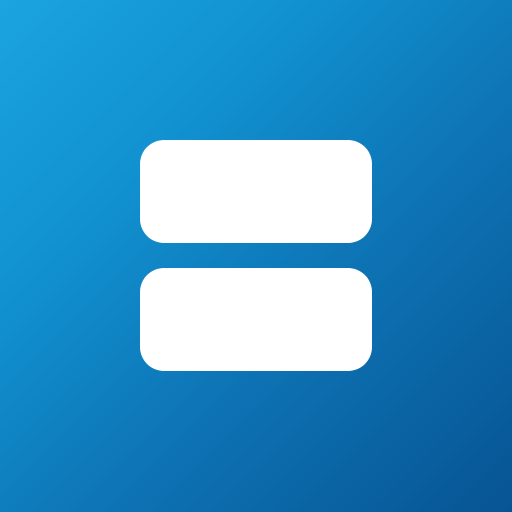 The height and width of the screenshot is (512, 512). Describe the element at coordinates (256, 191) in the screenshot. I see `top-bar-shape` at that location.